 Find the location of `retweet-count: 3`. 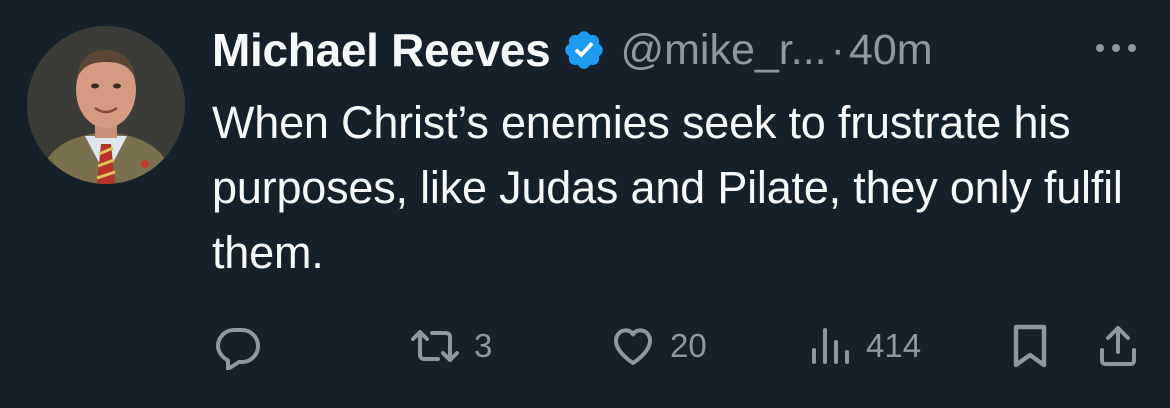

retweet-count: 3 is located at coordinates (483, 345).